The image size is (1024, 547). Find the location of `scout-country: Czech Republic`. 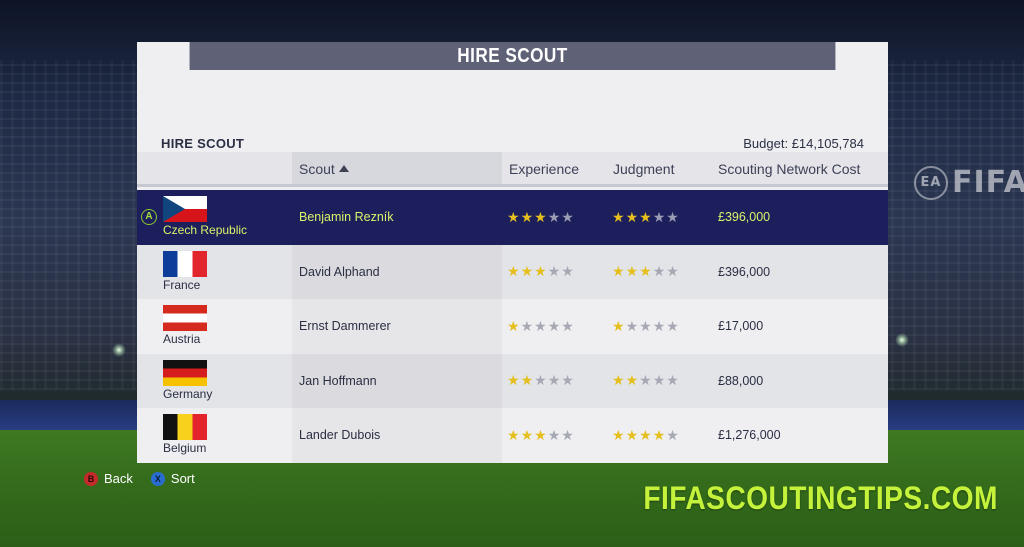

scout-country: Czech Republic is located at coordinates (205, 230).